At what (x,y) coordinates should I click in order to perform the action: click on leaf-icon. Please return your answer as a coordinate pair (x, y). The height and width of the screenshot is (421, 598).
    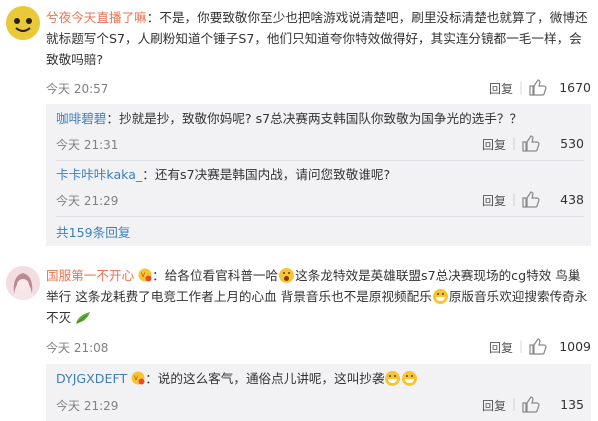
    Looking at the image, I should click on (83, 318).